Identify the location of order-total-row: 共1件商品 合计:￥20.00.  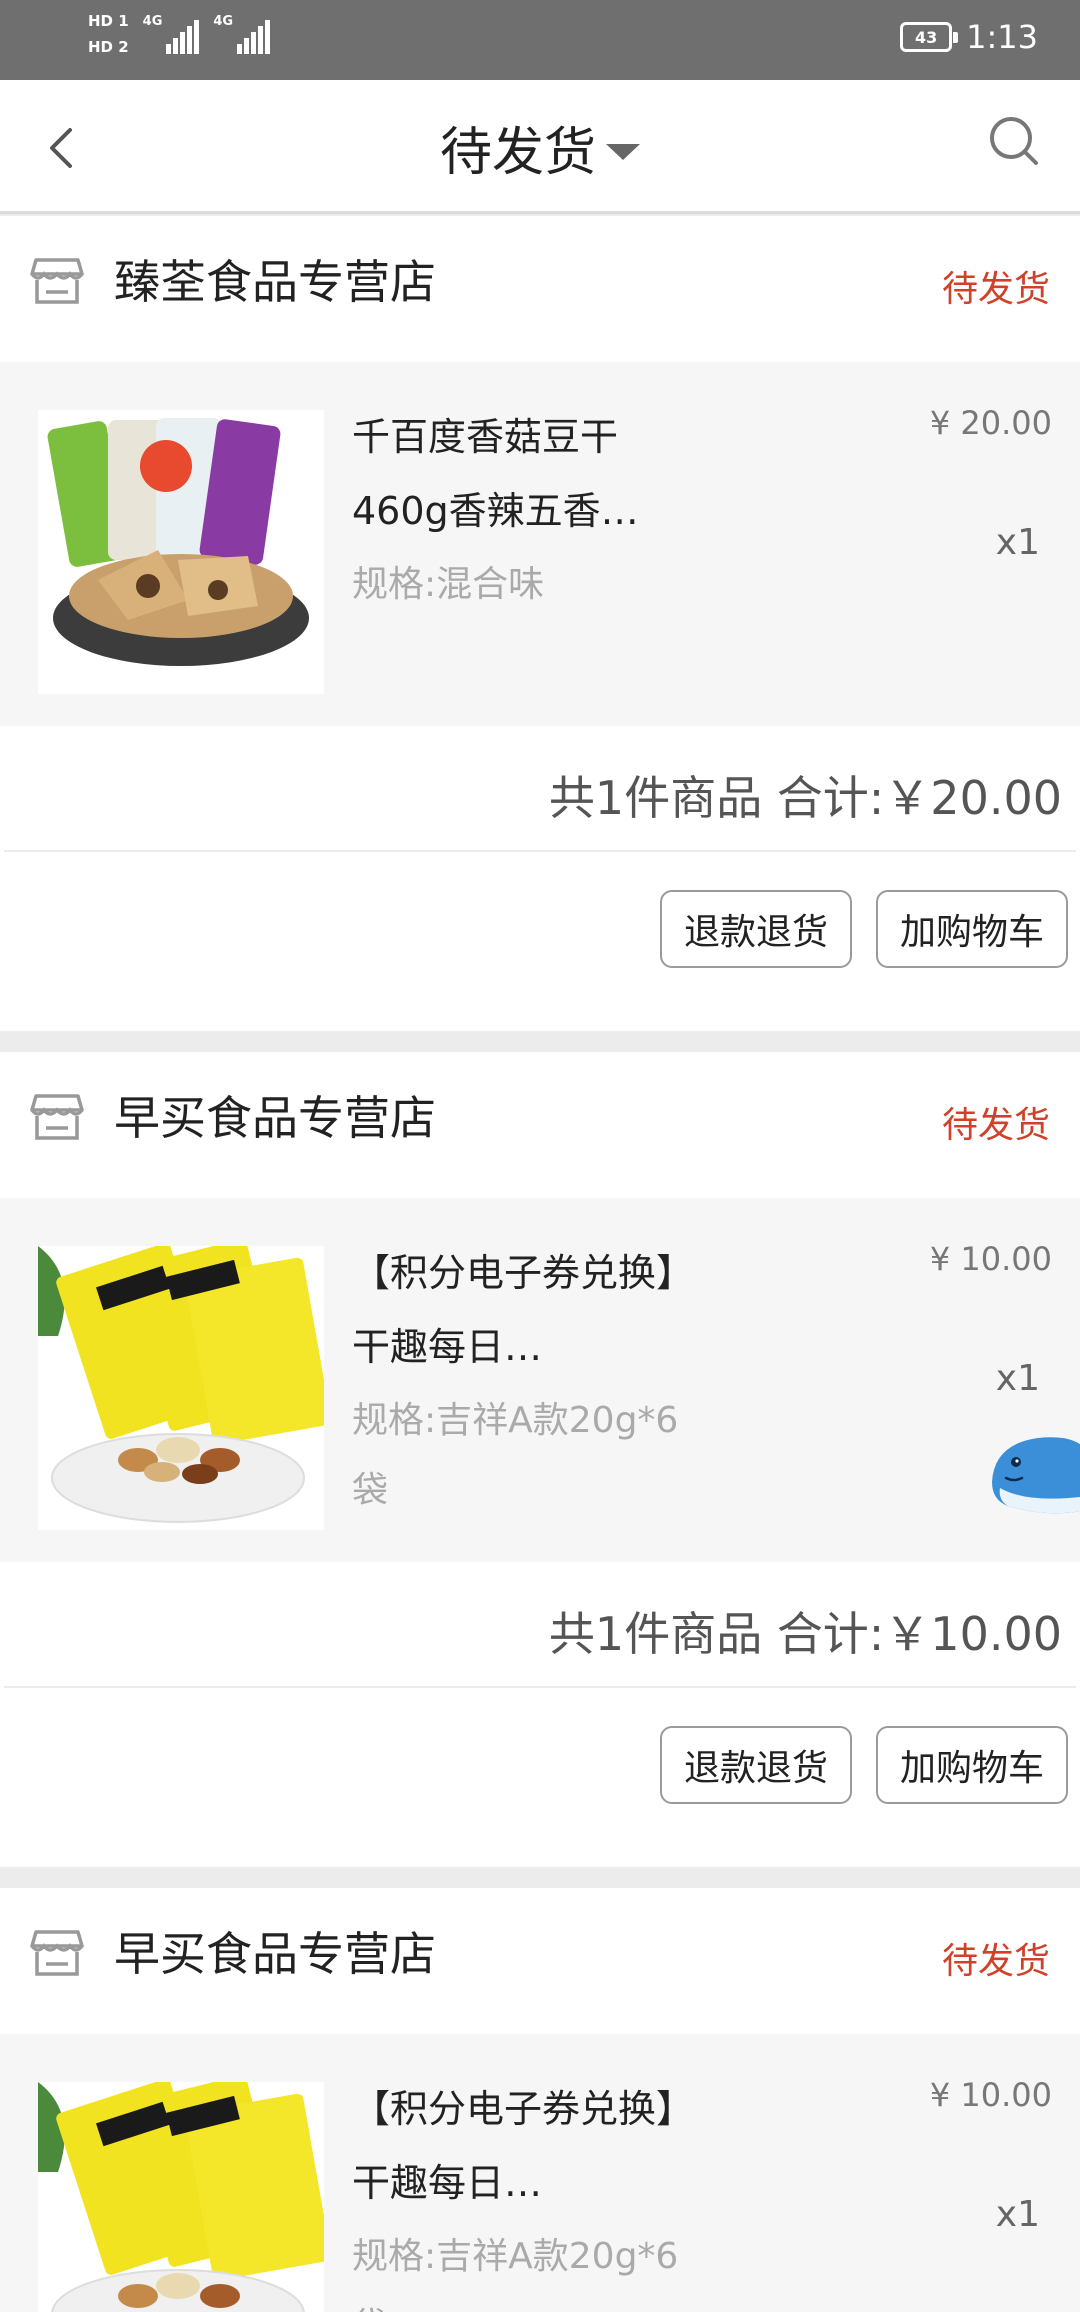
(540, 789).